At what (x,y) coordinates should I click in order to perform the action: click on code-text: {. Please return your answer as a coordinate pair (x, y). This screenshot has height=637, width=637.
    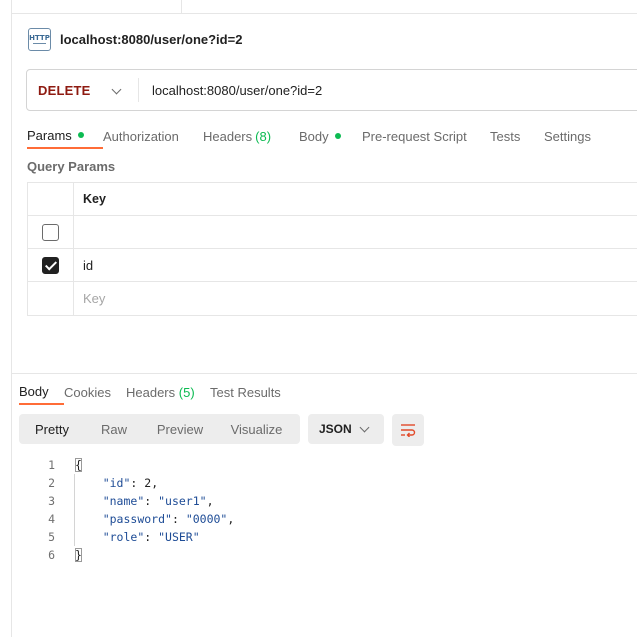
    Looking at the image, I should click on (78, 465).